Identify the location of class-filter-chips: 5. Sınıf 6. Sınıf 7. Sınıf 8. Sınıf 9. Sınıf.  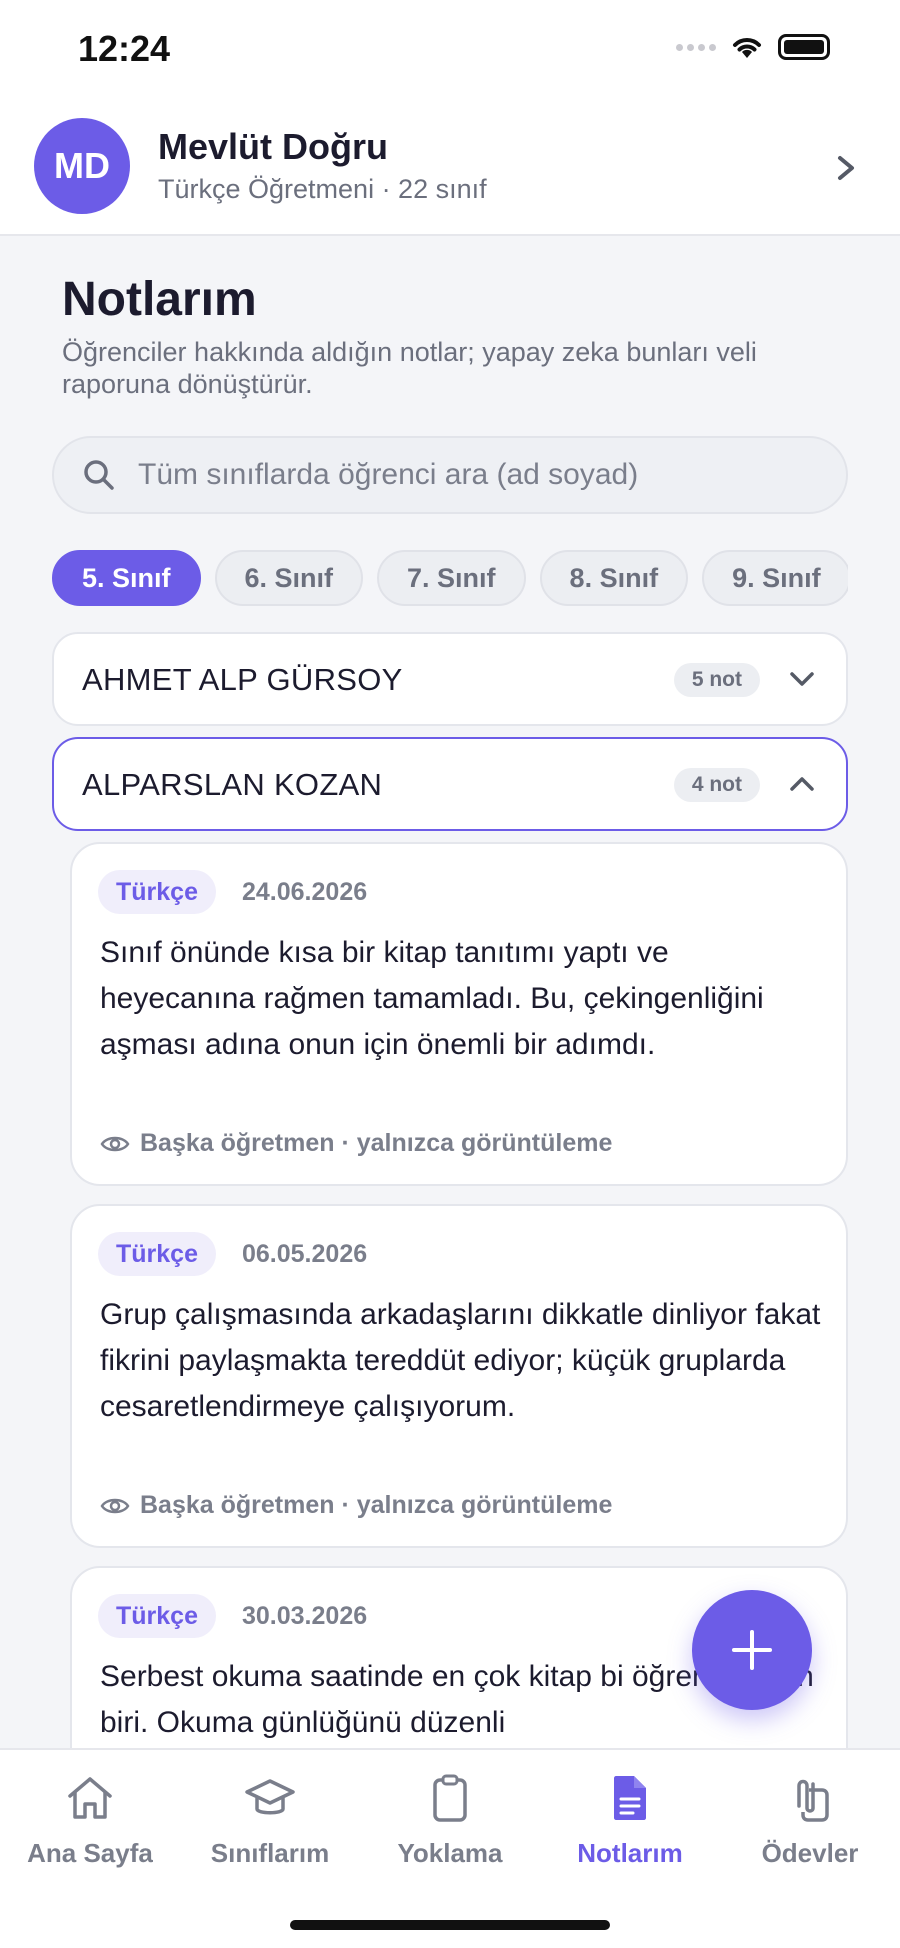
(450, 578).